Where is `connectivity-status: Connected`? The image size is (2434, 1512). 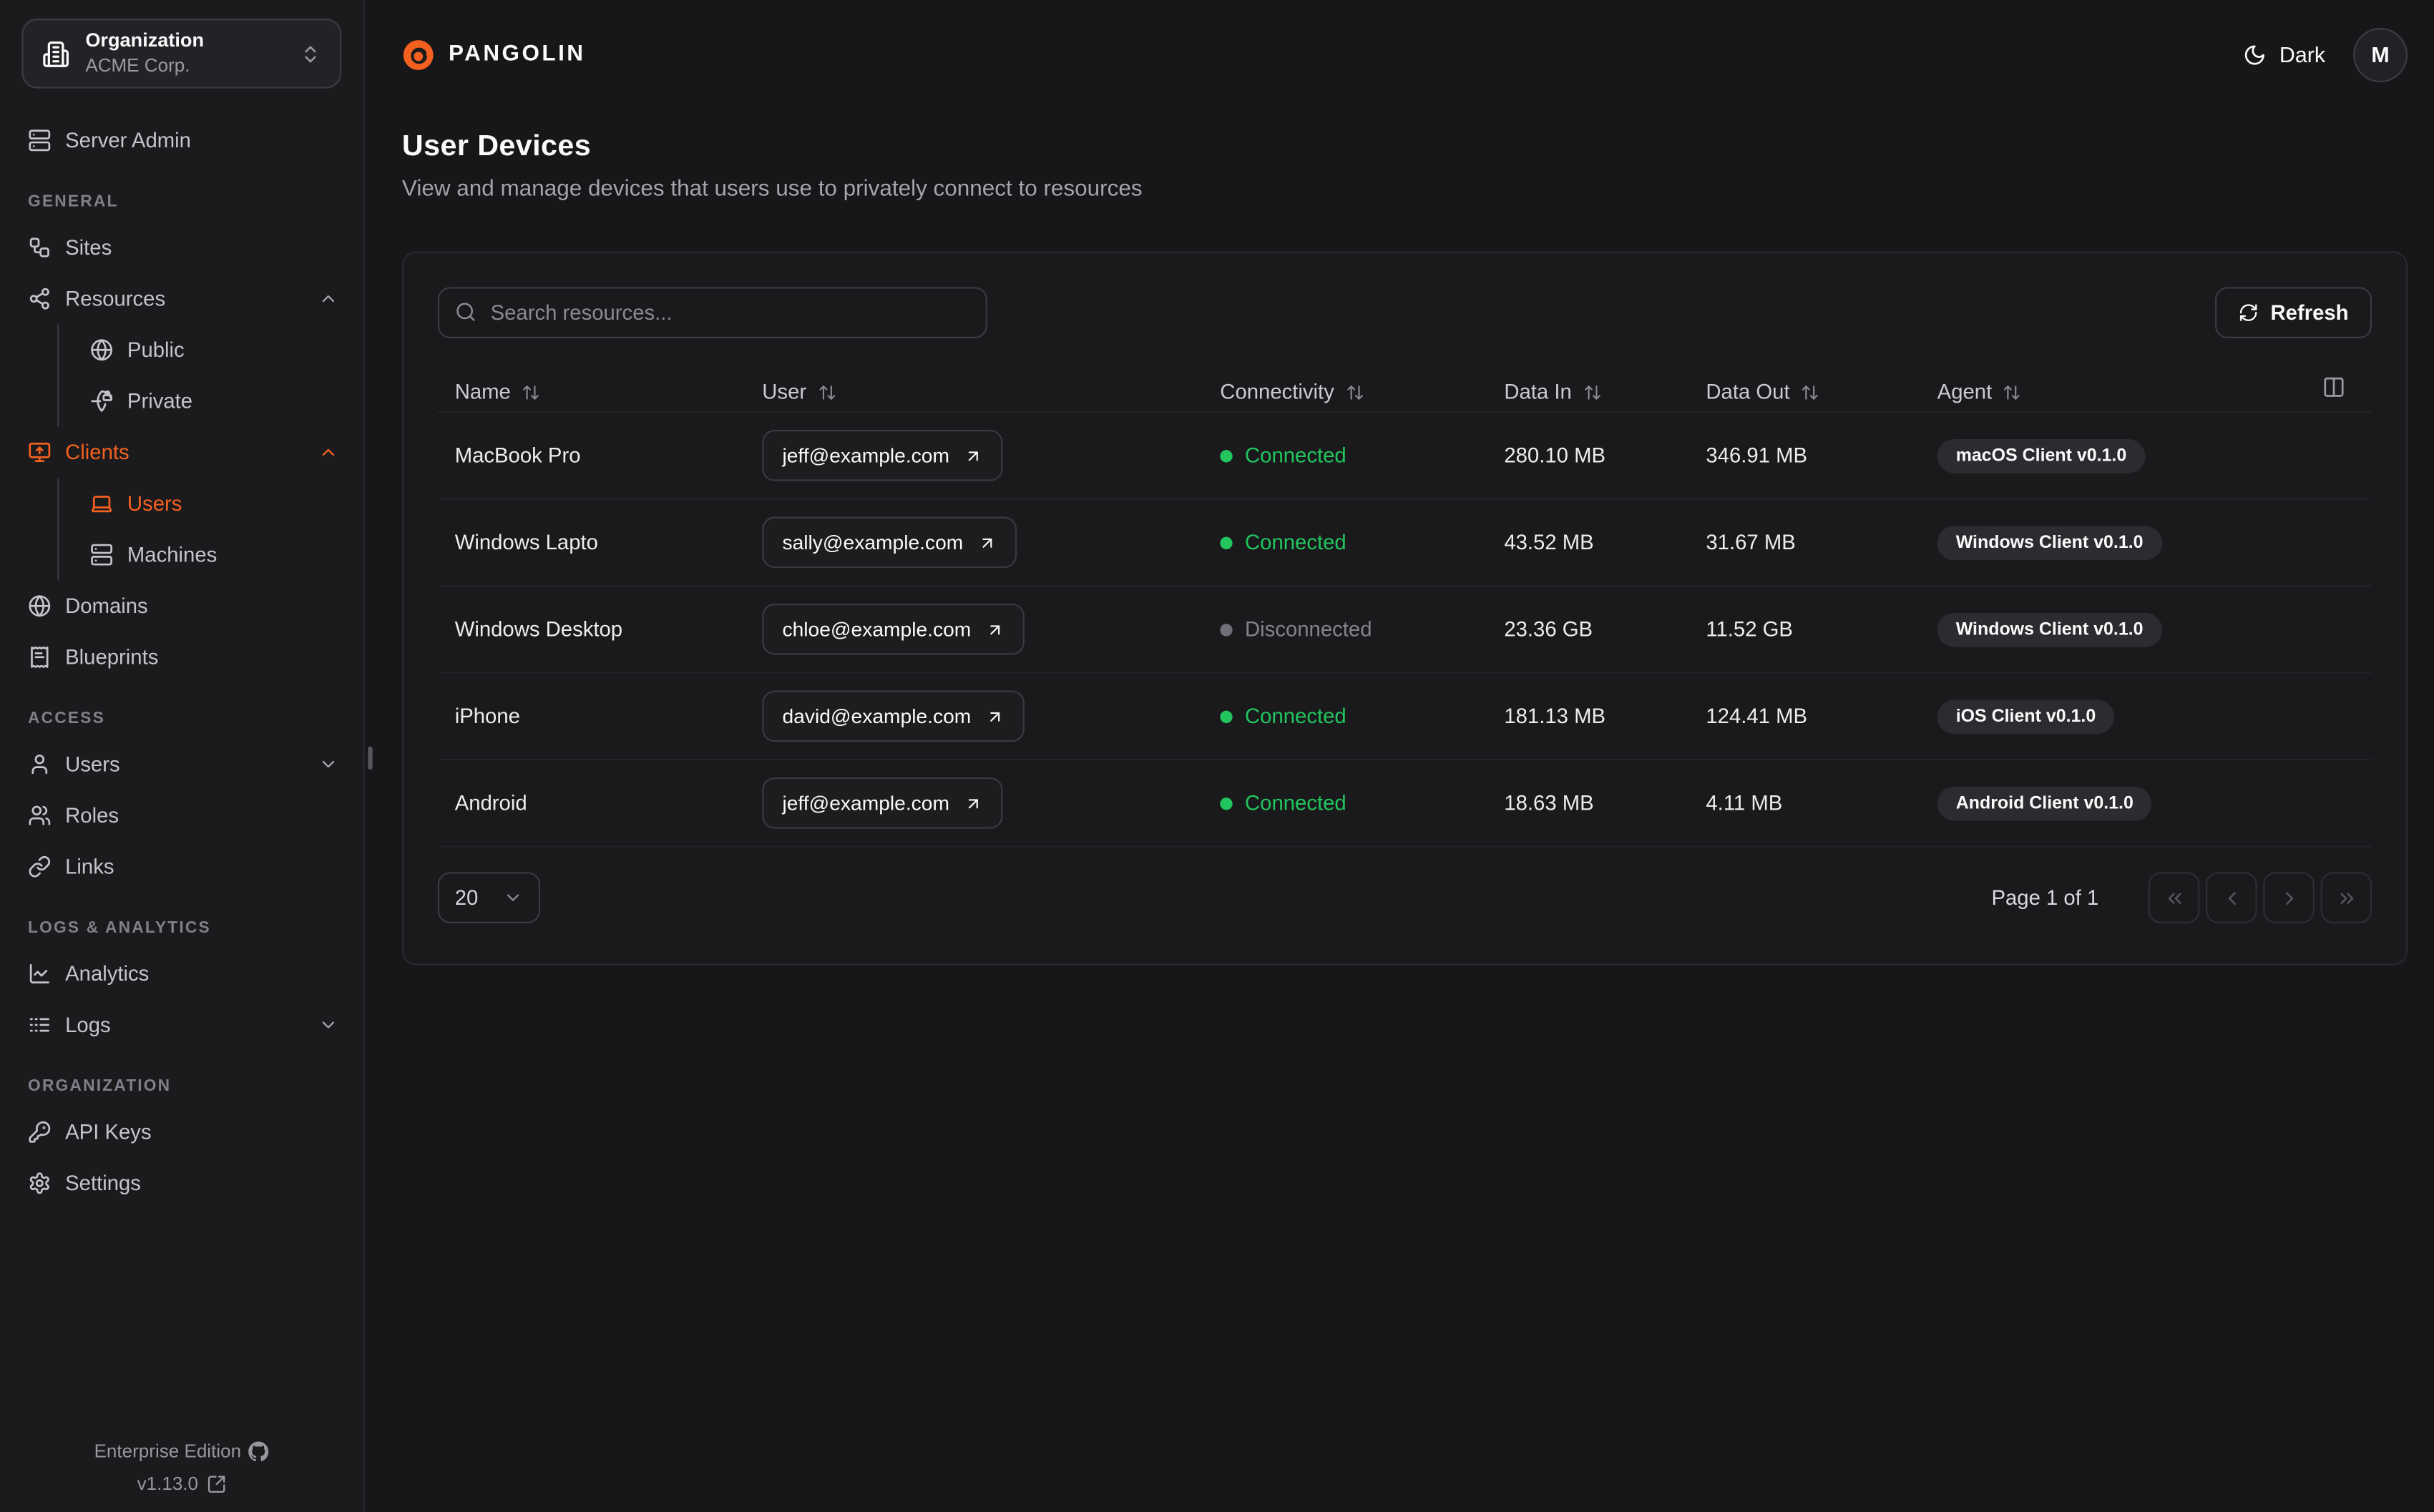 connectivity-status: Connected is located at coordinates (1362, 455).